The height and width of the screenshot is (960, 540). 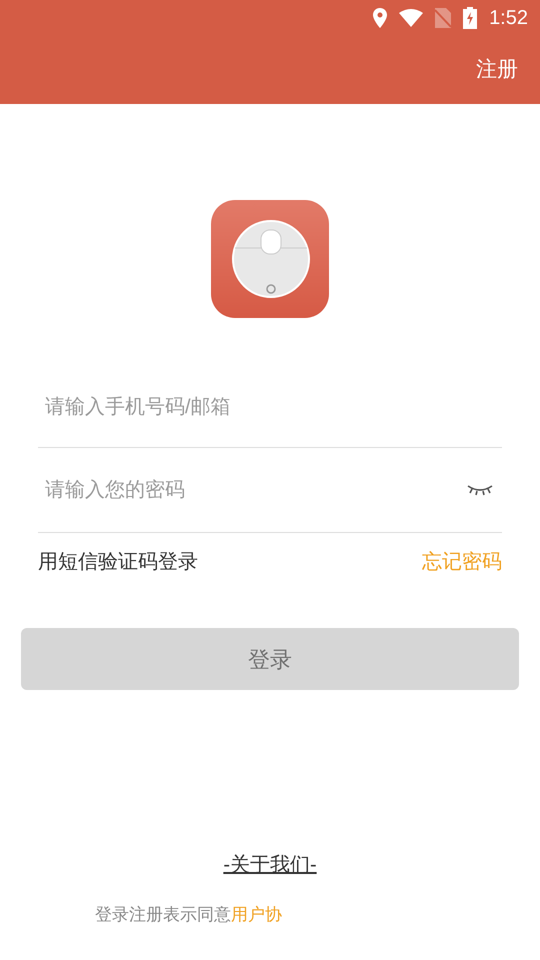 I want to click on battery-charging-icon, so click(x=470, y=18).